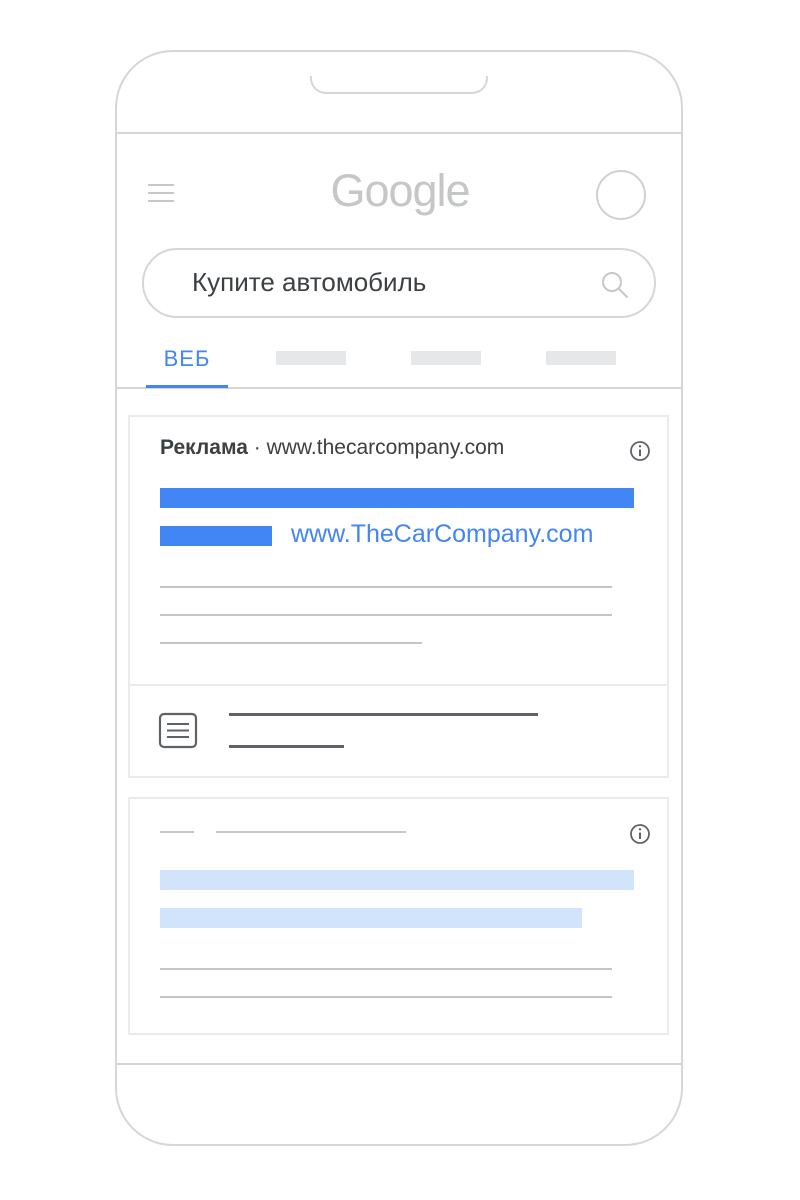 The height and width of the screenshot is (1200, 800). Describe the element at coordinates (398, 685) in the screenshot. I see `sitelink-divider` at that location.